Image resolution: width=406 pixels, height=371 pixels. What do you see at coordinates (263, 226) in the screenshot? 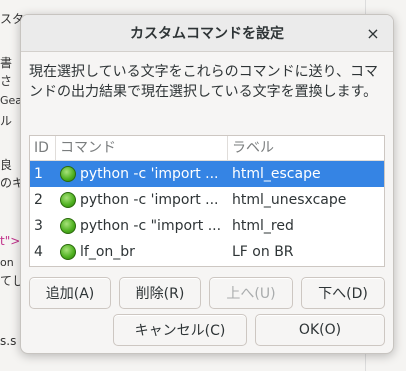
I see `row-label: html_red` at bounding box center [263, 226].